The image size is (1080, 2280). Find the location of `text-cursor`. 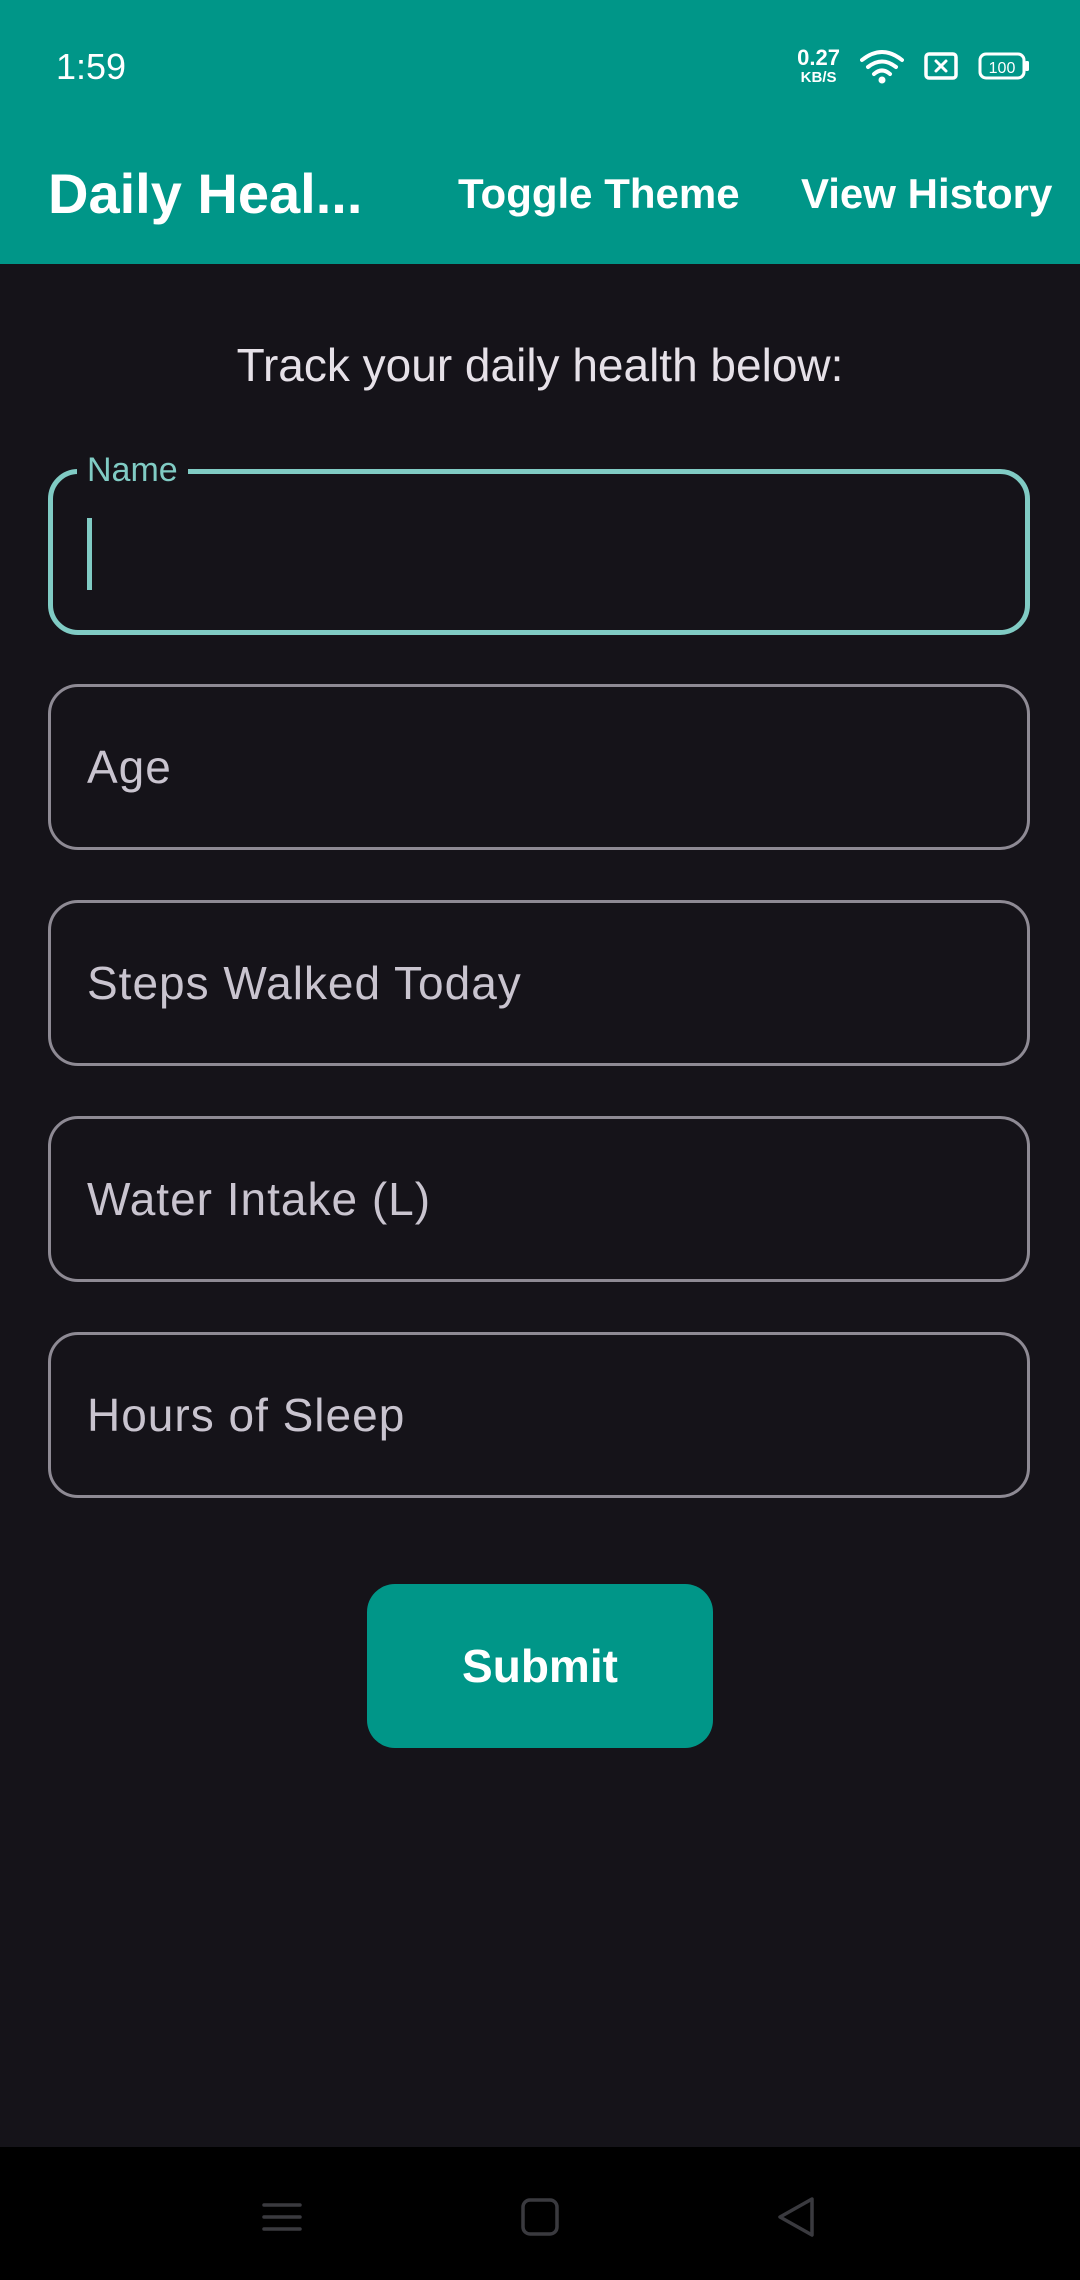

text-cursor is located at coordinates (89, 554).